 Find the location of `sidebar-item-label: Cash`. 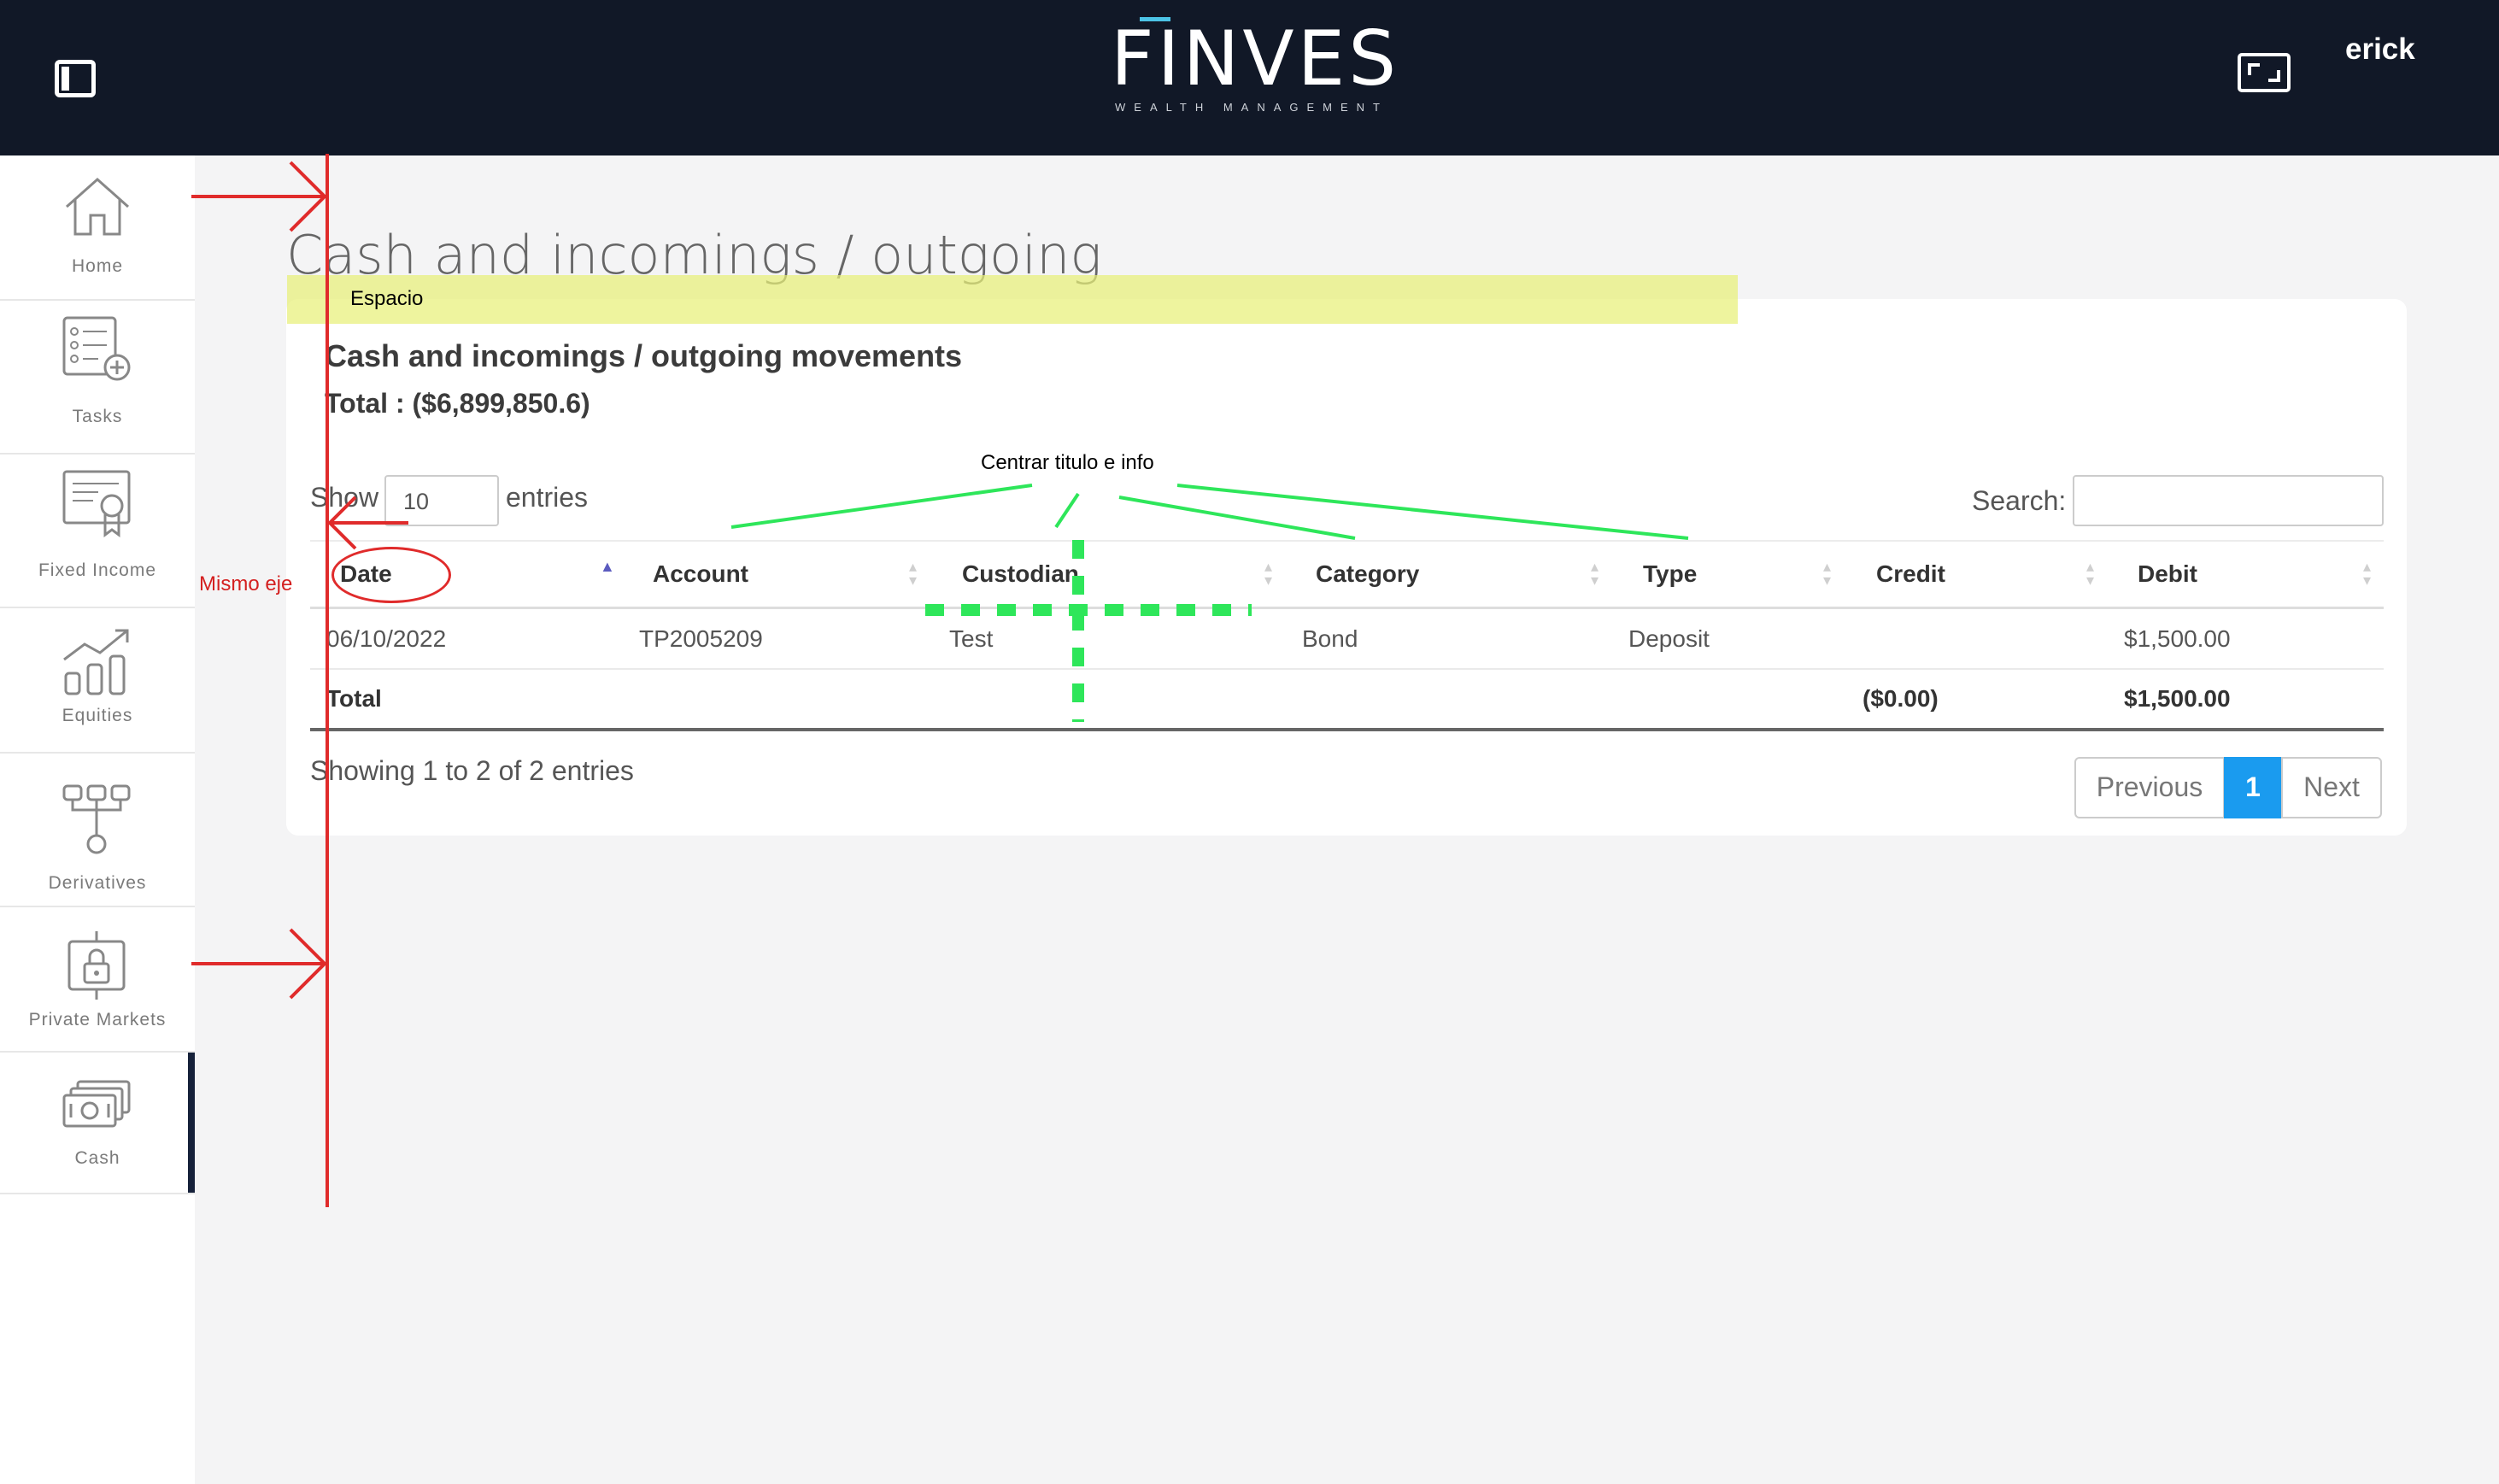

sidebar-item-label: Cash is located at coordinates (97, 1158).